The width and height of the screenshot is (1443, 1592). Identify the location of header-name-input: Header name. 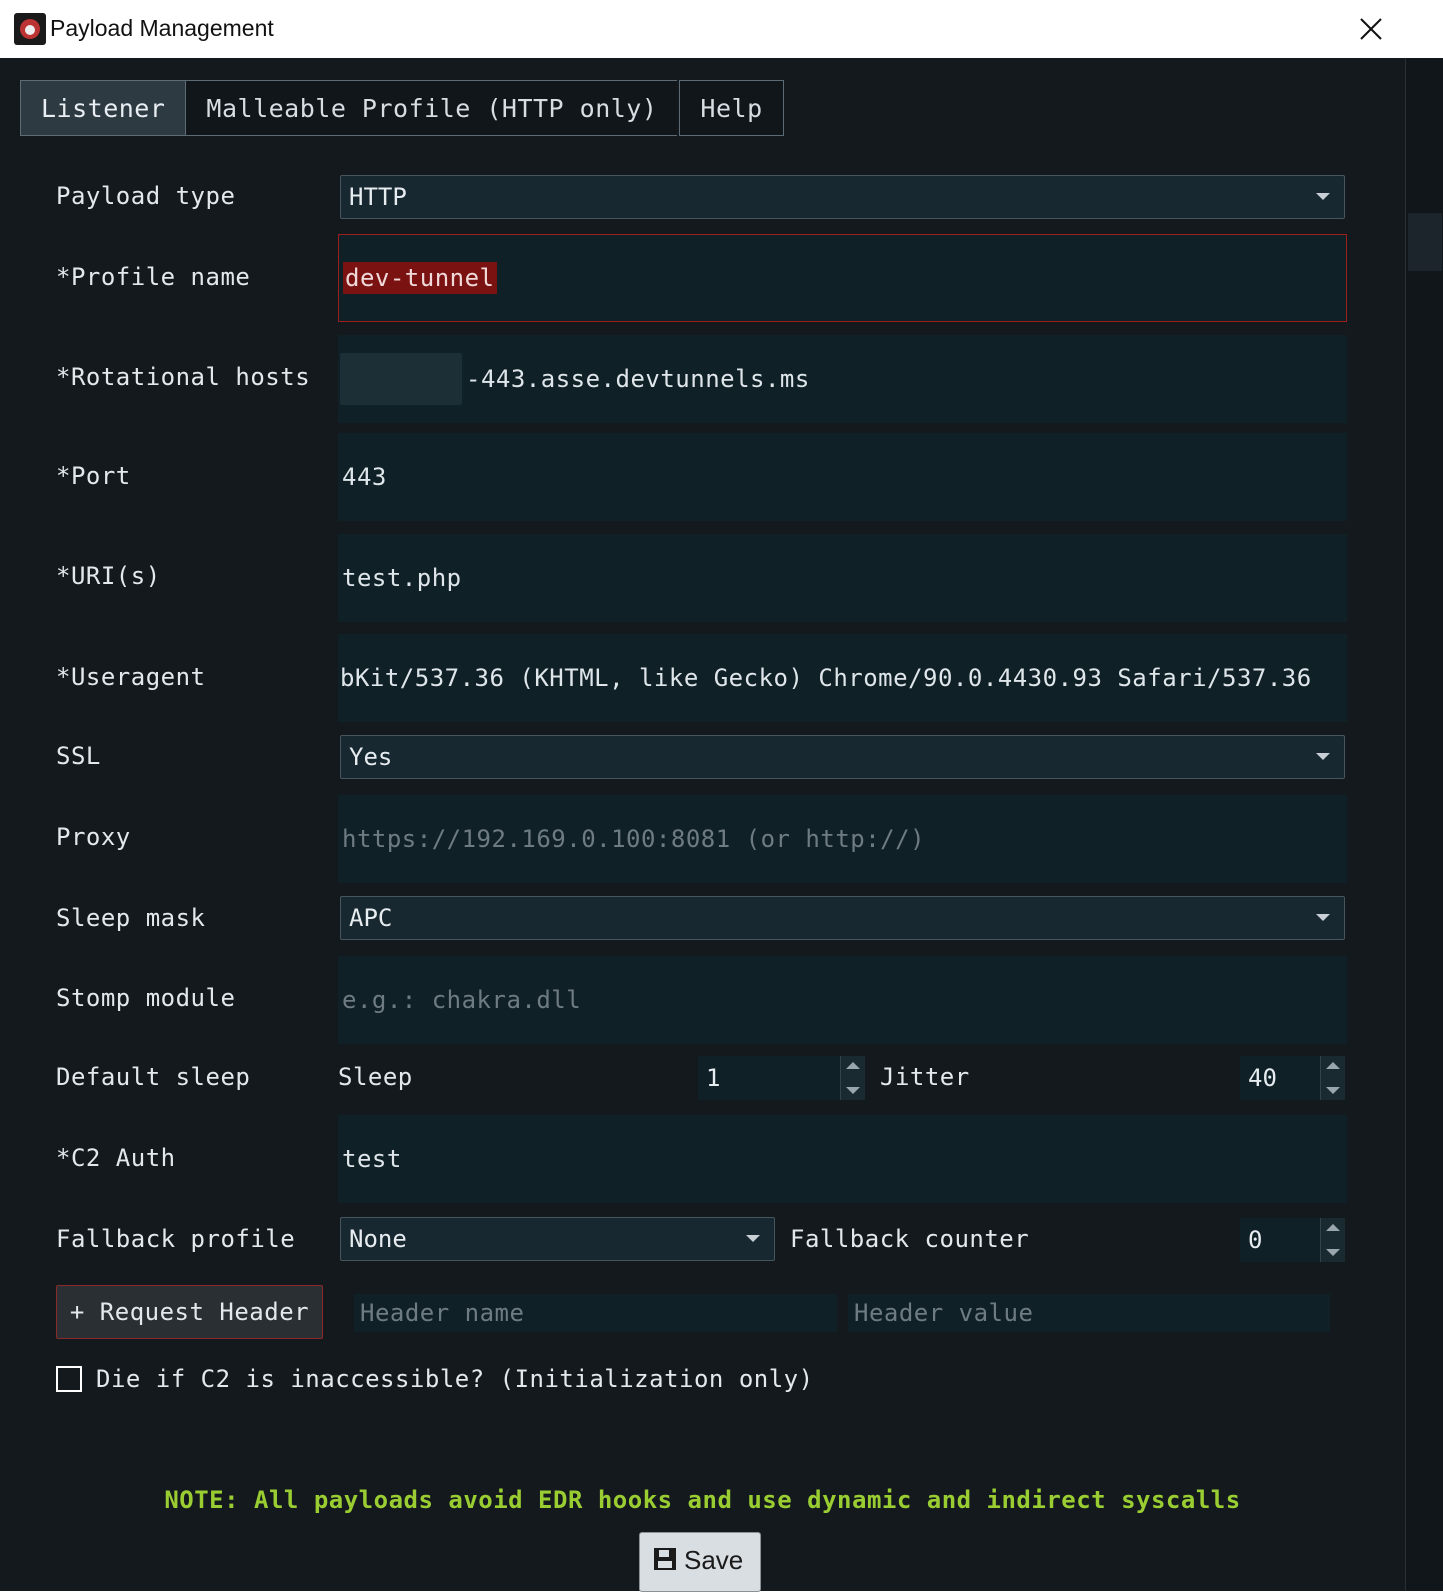
(595, 1313).